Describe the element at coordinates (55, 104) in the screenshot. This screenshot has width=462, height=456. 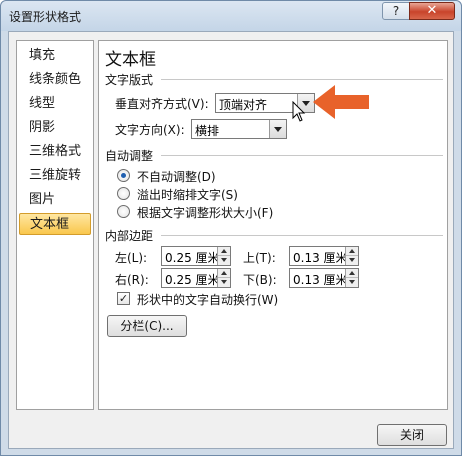
I see `nav-item-line-style: 线型` at that location.